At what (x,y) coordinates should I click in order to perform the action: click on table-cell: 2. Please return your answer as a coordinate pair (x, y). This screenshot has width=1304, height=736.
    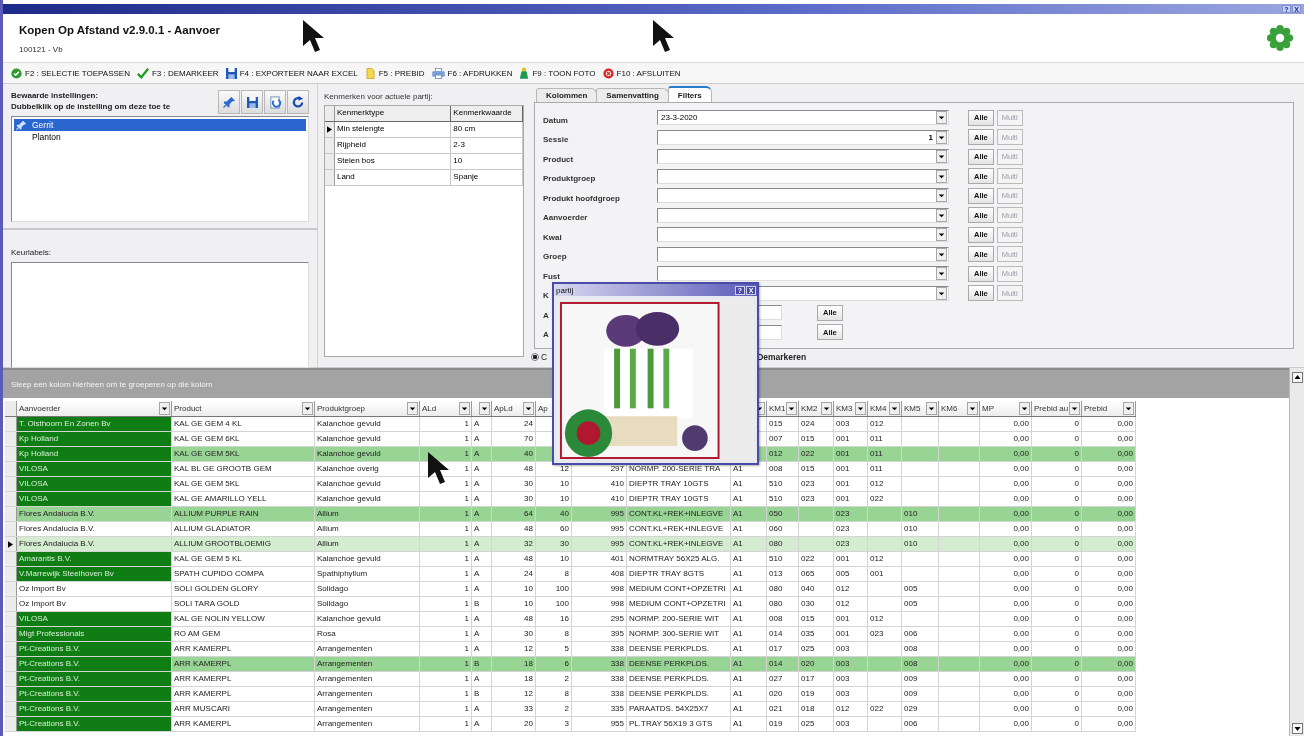
    Looking at the image, I should click on (554, 709).